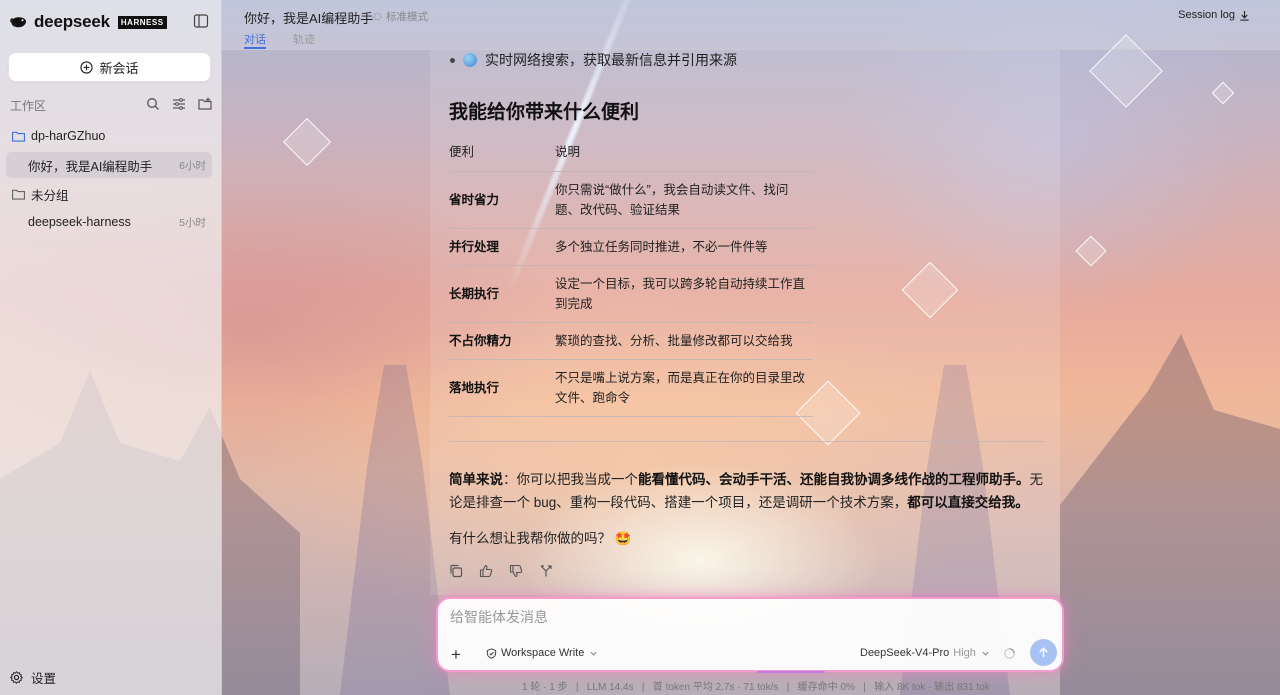  Describe the element at coordinates (502, 200) in the screenshot. I see `table-cell-benefit: 省时省力` at that location.